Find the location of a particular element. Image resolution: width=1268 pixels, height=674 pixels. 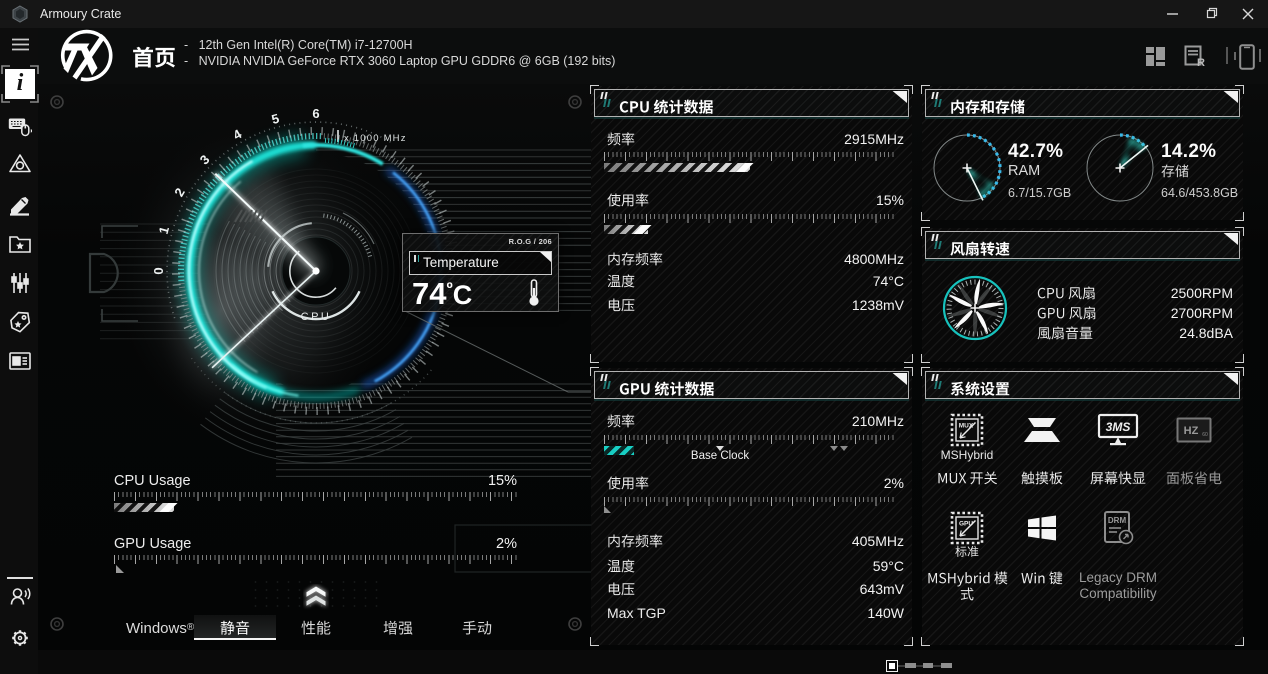

svg-text: R is located at coordinates (1201, 62).